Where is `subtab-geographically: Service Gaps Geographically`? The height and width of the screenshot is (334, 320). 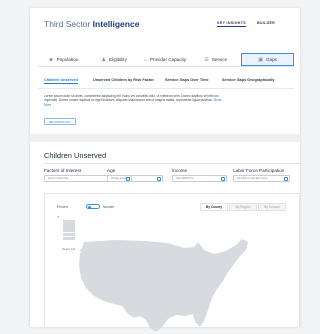 subtab-geographically: Service Gaps Geographically is located at coordinates (248, 80).